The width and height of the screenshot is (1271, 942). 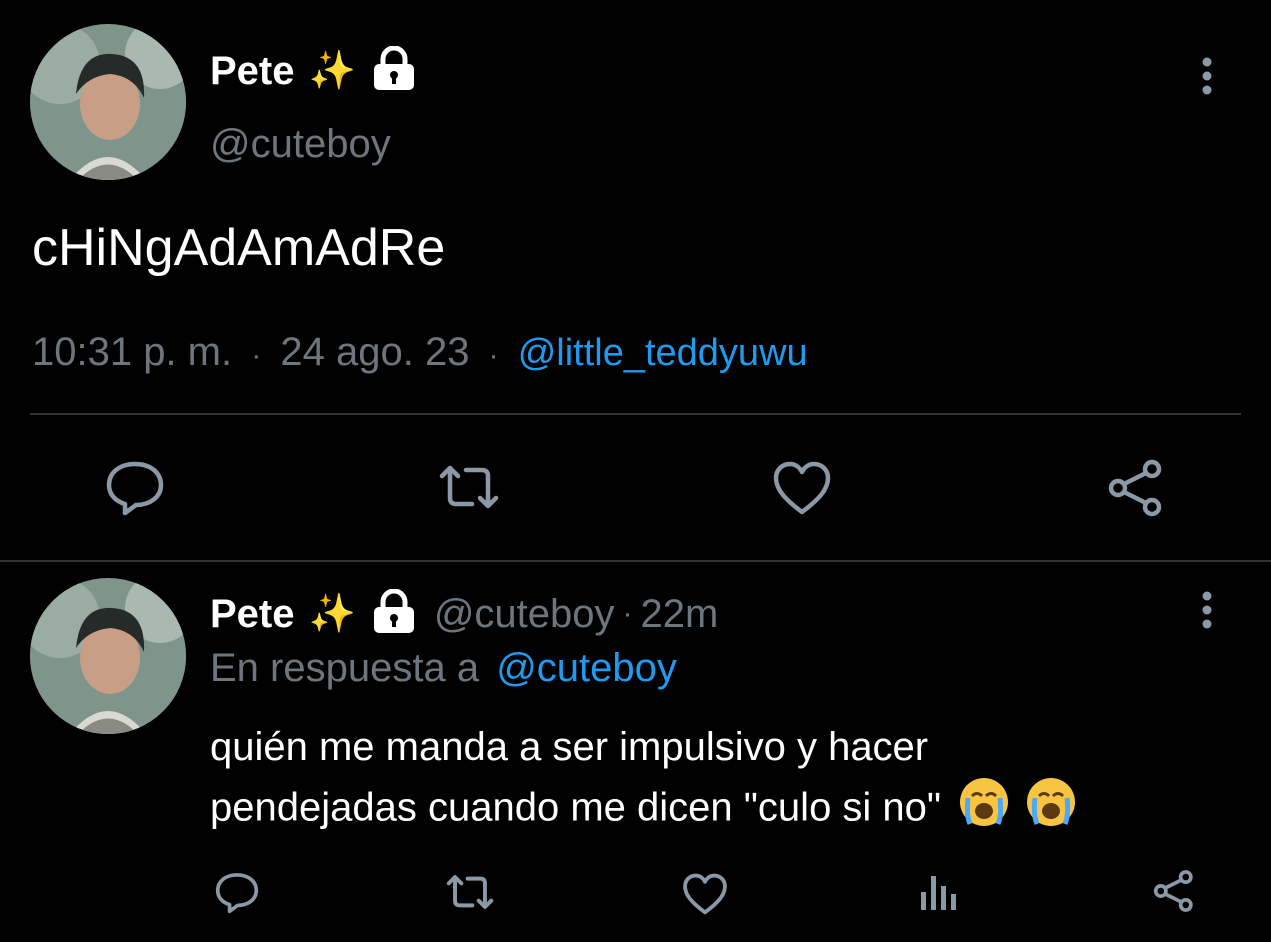 I want to click on reply-text-line: quién me manda a ser impulsivo y hacer, so click(x=569, y=747).